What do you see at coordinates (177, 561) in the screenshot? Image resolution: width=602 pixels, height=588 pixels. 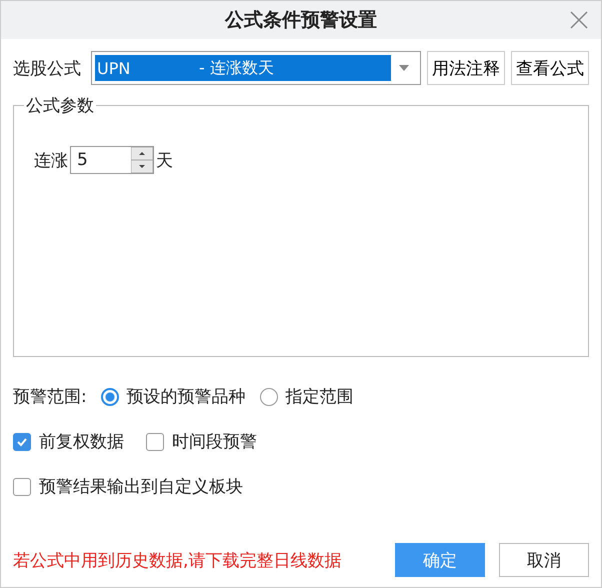 I see `warning-text: 若公式中用到历史数据,请下载完整日线数据` at bounding box center [177, 561].